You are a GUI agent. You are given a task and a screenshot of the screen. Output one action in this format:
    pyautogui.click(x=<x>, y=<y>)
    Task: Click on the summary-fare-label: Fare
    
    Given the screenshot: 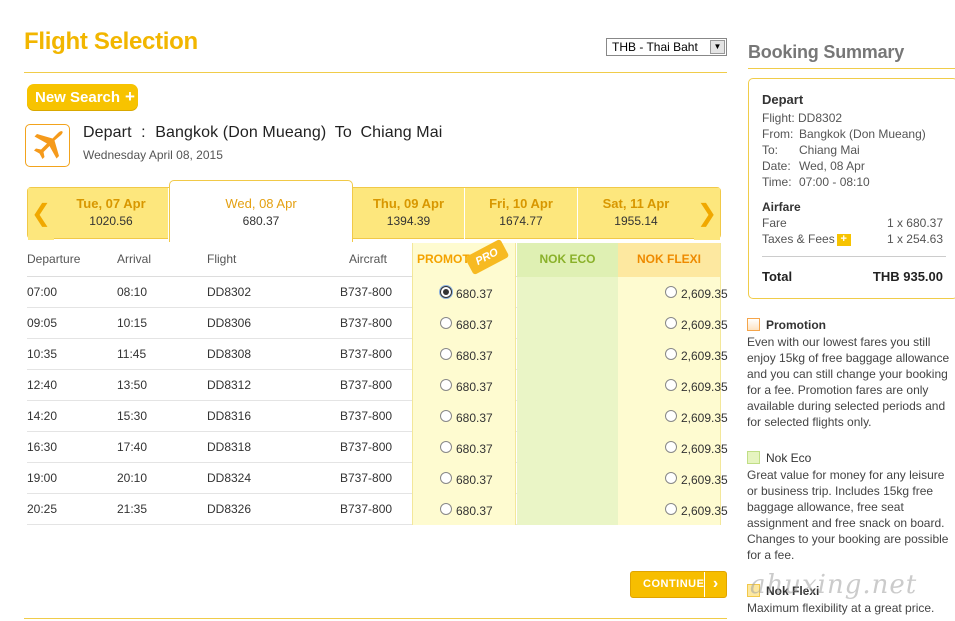 What is the action you would take?
    pyautogui.click(x=774, y=223)
    